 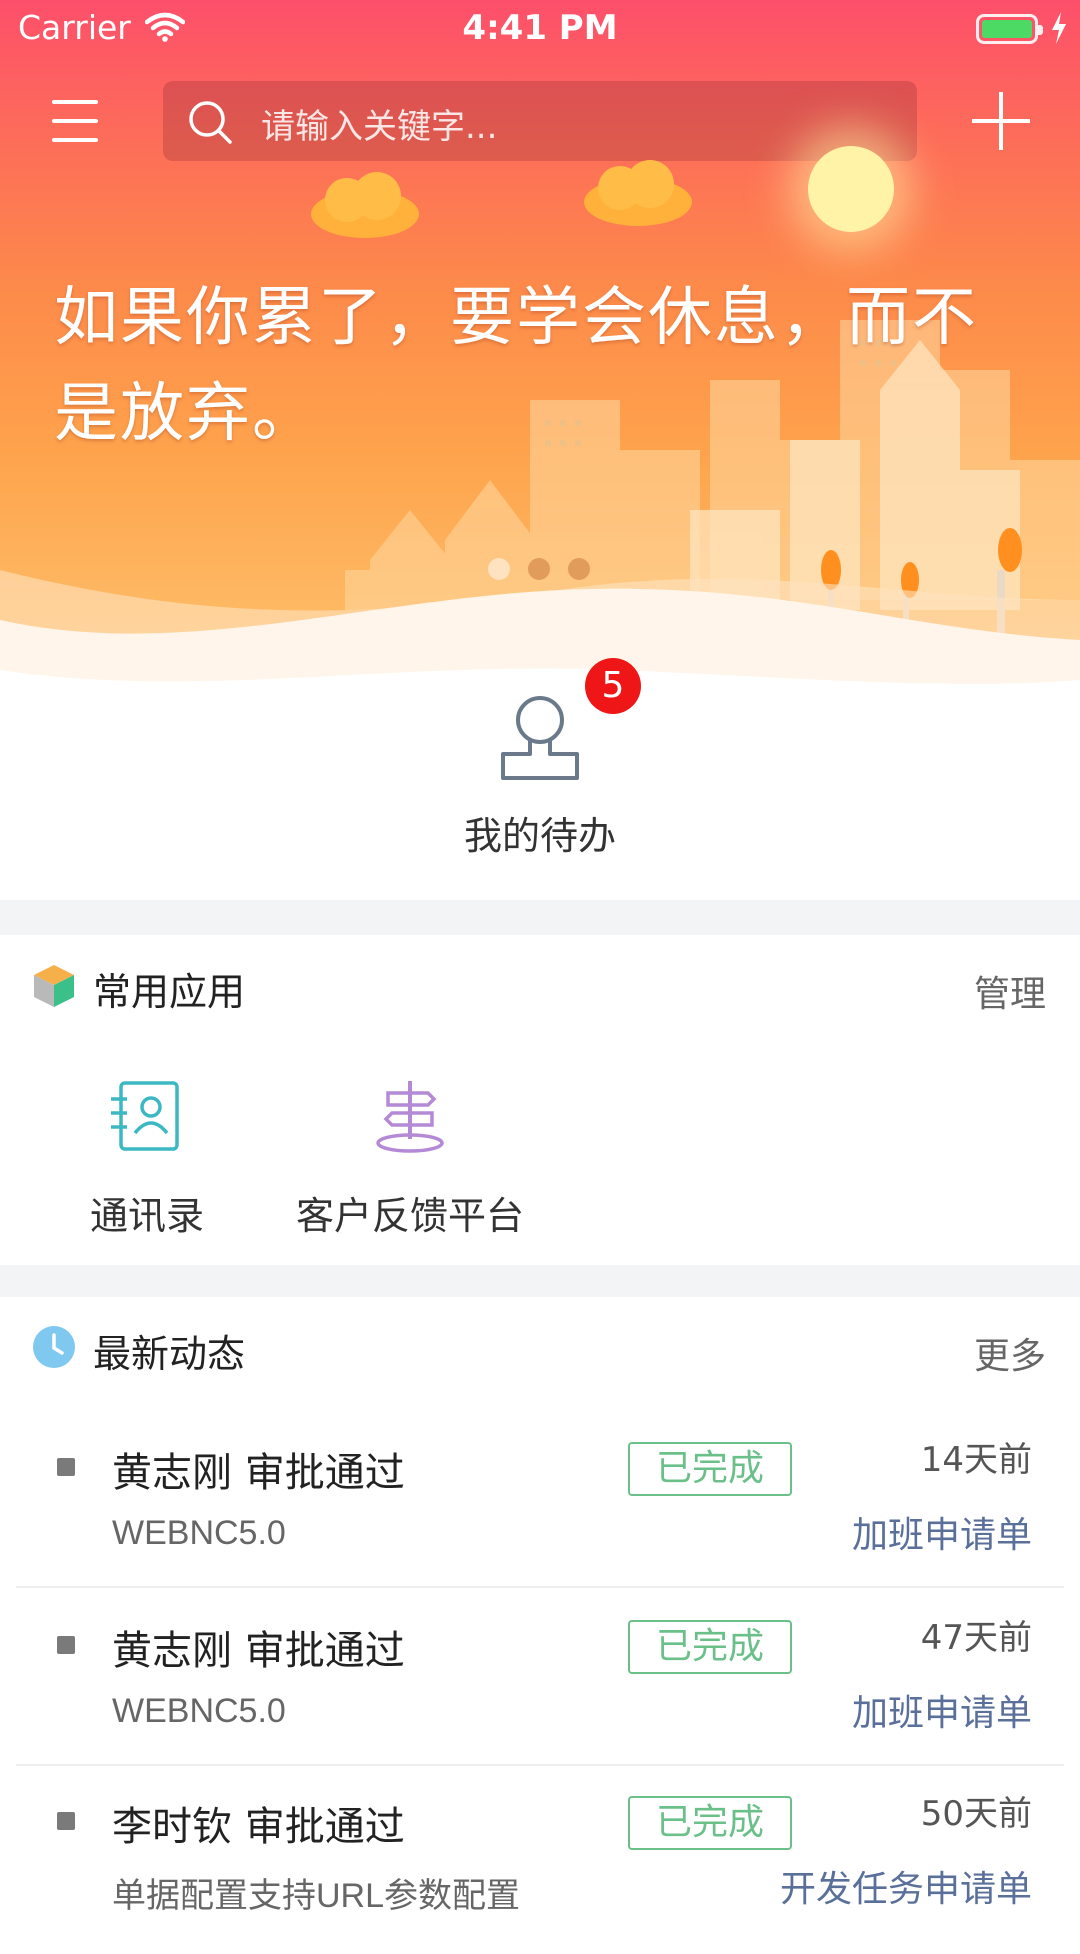 What do you see at coordinates (905, 1889) in the screenshot?
I see `news-item-type: 开发任务申请单` at bounding box center [905, 1889].